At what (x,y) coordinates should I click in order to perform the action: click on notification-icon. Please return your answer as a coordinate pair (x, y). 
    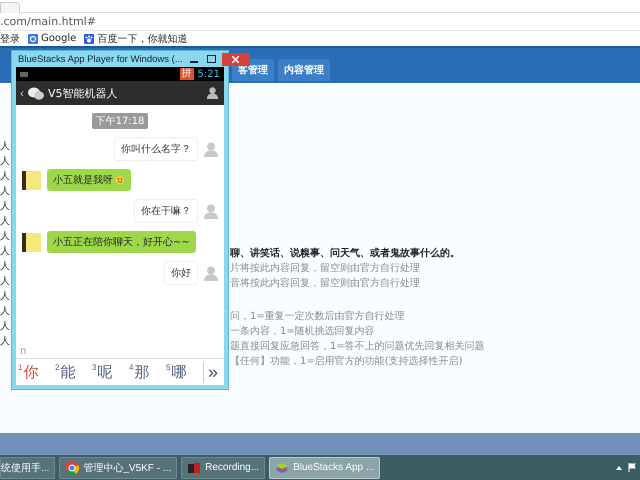
    Looking at the image, I should click on (24, 74).